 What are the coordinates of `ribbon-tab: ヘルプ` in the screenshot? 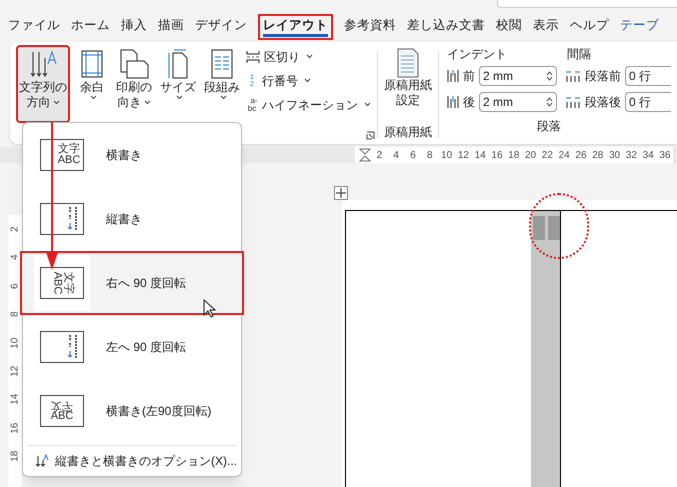 It's located at (589, 28).